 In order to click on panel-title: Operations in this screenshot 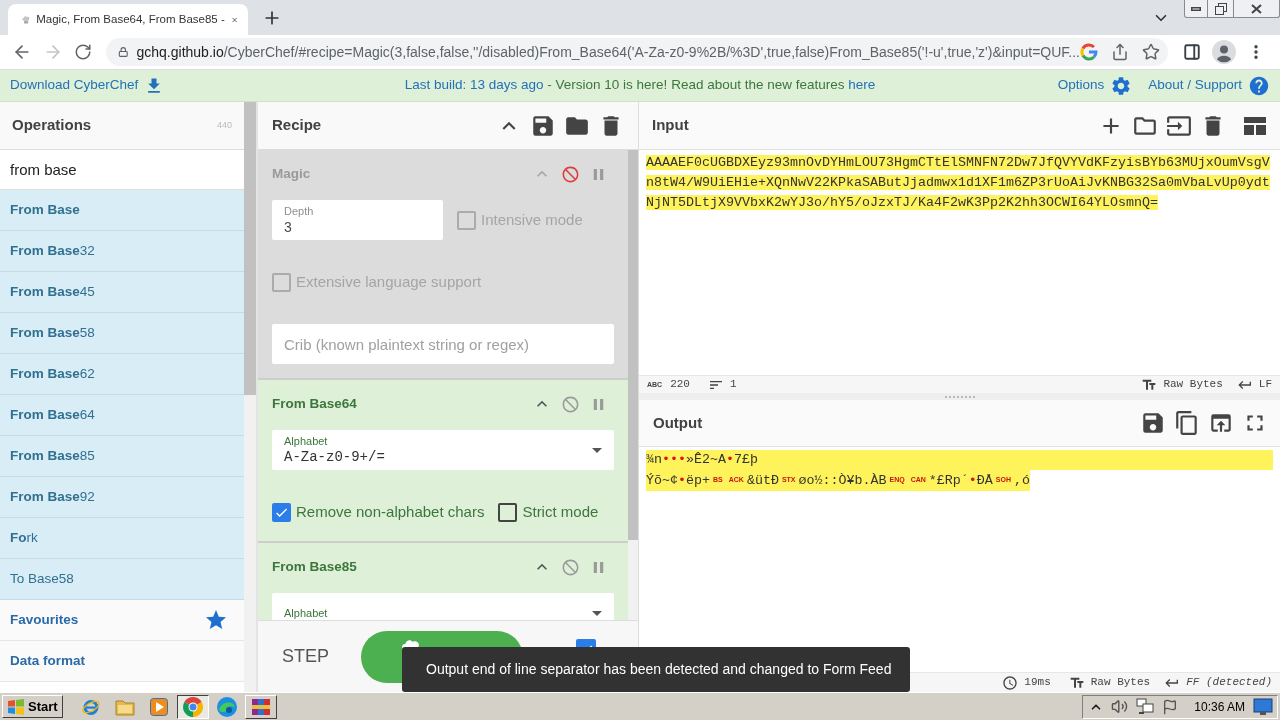, I will do `click(52, 125)`.